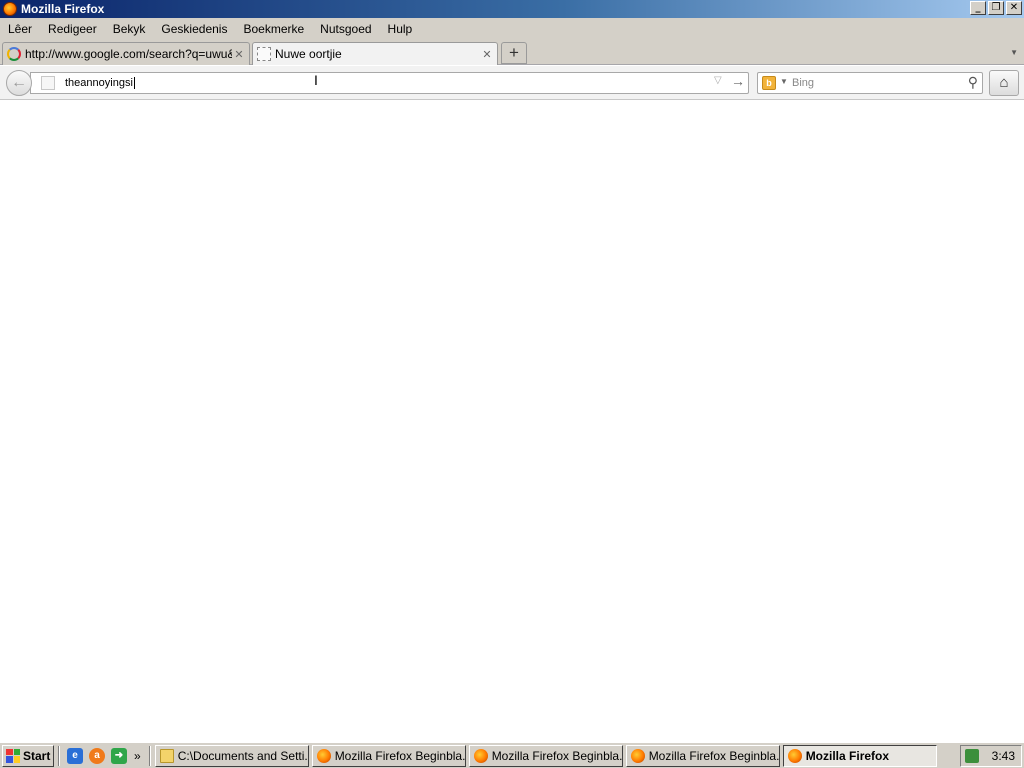 The width and height of the screenshot is (1024, 768). Describe the element at coordinates (1003, 756) in the screenshot. I see `clock: 3:43` at that location.